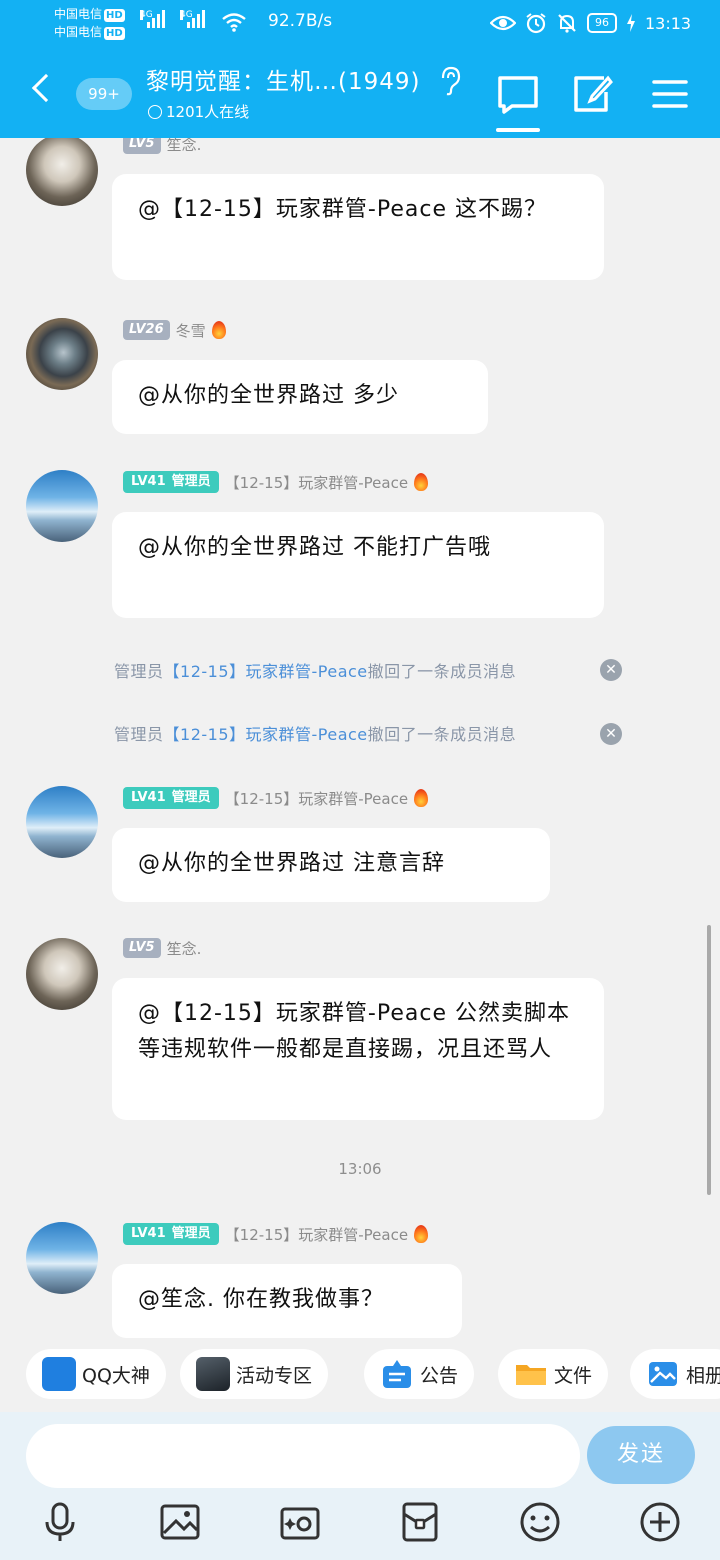 The height and width of the screenshot is (1560, 720). Describe the element at coordinates (186, 15) in the screenshot. I see `network-type-2: 4G` at that location.